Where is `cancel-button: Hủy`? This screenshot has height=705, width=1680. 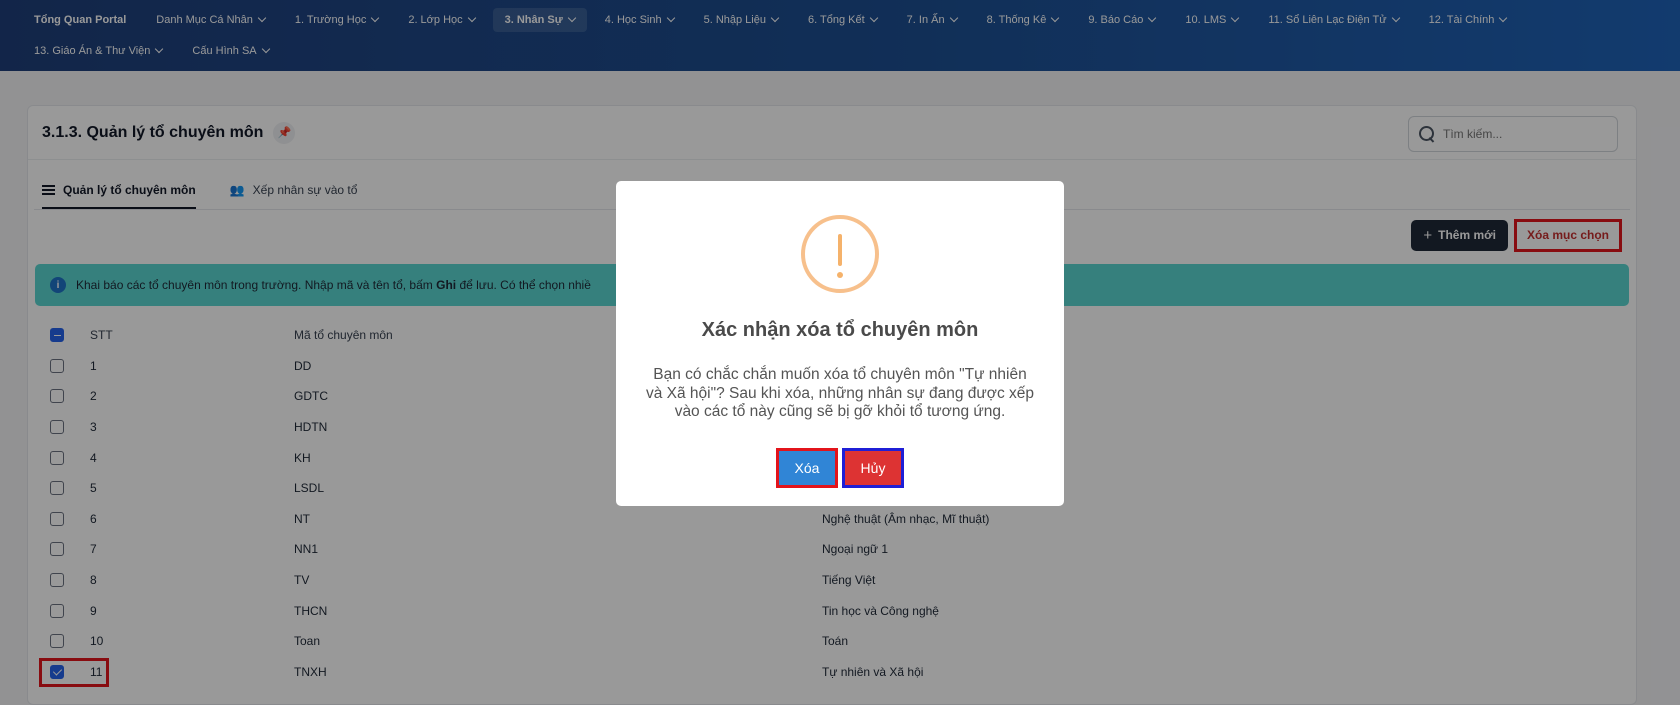 cancel-button: Hủy is located at coordinates (873, 467).